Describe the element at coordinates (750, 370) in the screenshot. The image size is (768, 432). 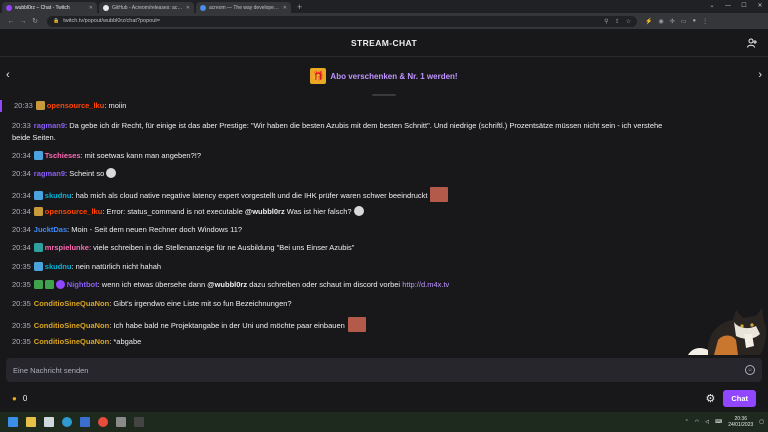
I see `emoji-picker-icon: ☺` at that location.